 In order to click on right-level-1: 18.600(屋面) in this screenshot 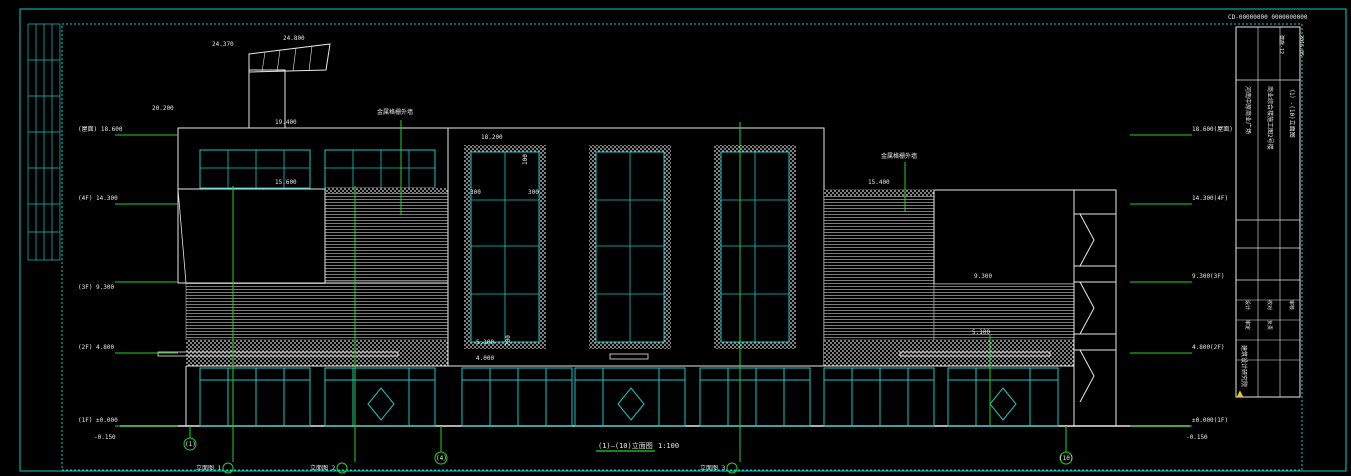, I will do `click(1212, 129)`.